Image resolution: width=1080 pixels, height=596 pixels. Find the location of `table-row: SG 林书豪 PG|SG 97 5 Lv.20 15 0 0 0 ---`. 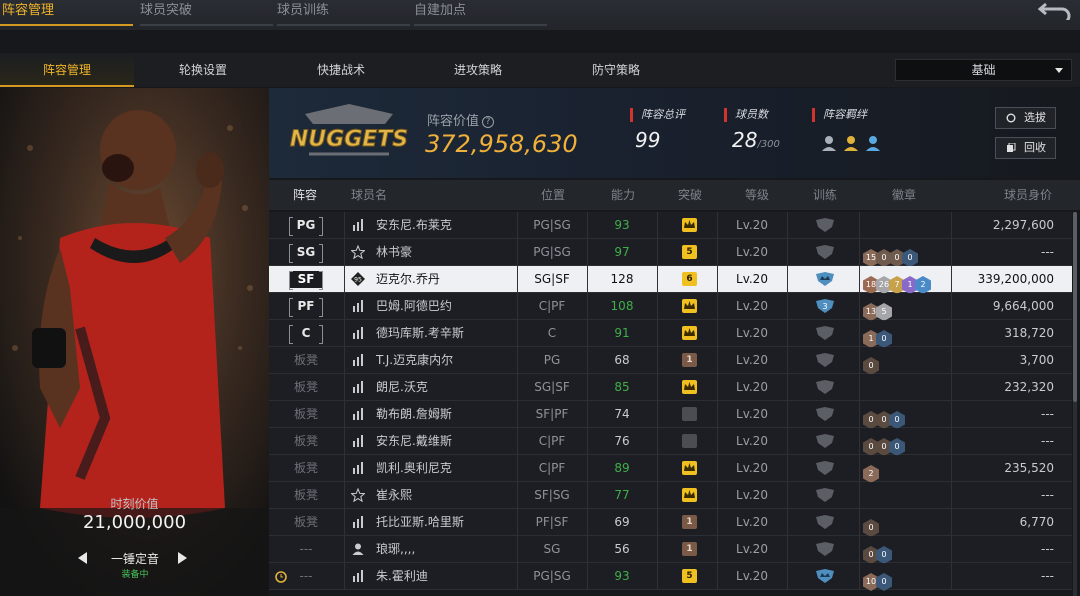

table-row: SG 林书豪 PG|SG 97 5 Lv.20 15 0 0 0 --- is located at coordinates (670, 253).